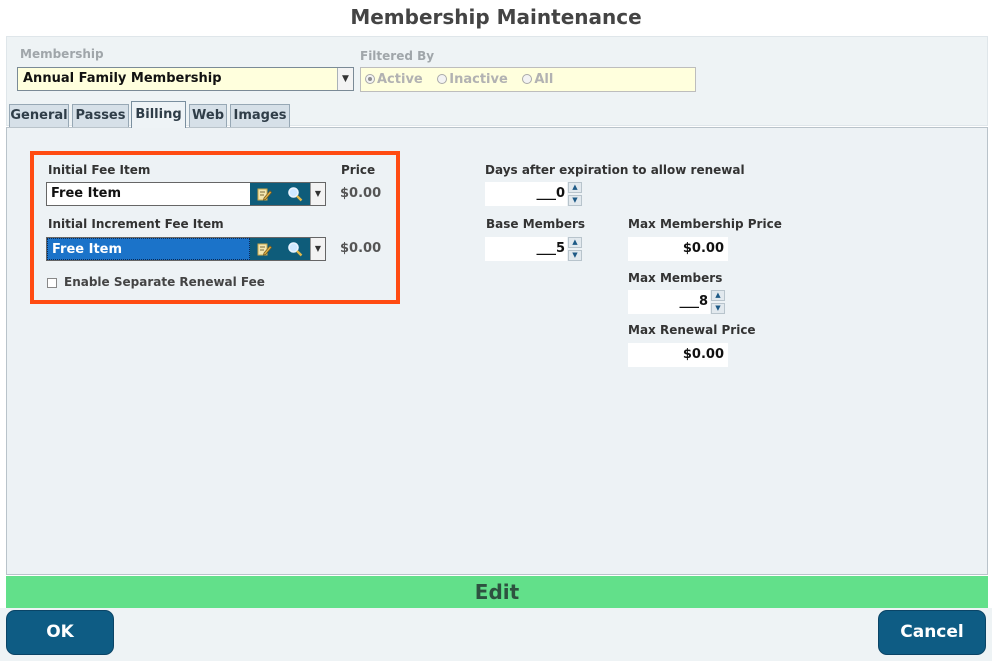 This screenshot has height=661, width=992. What do you see at coordinates (692, 330) in the screenshot?
I see `max-renewal-price-label: Max Renewal Price` at bounding box center [692, 330].